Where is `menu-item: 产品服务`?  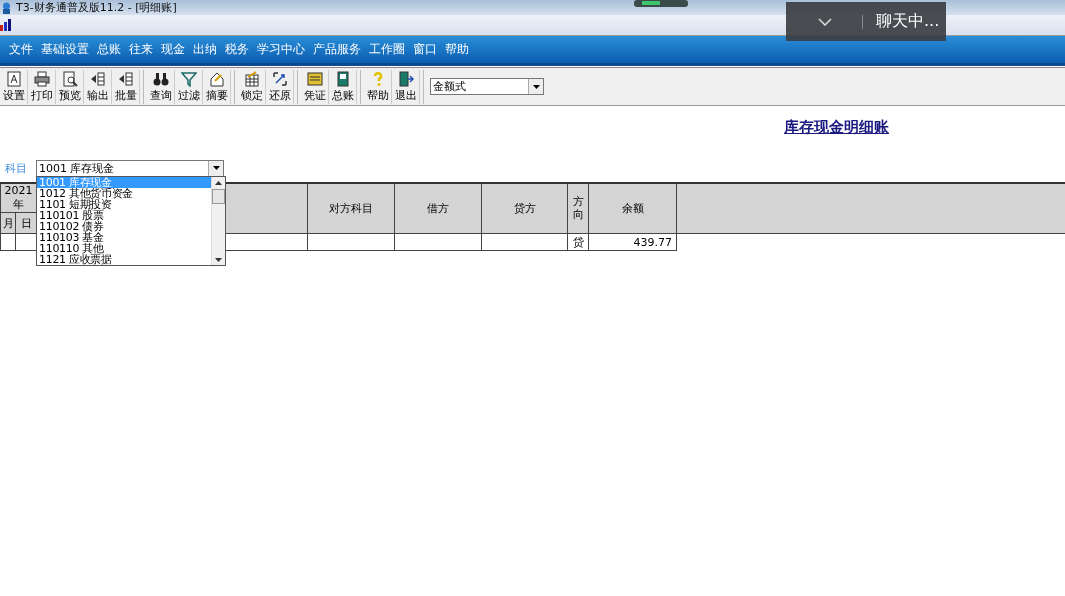
menu-item: 产品服务 is located at coordinates (337, 49).